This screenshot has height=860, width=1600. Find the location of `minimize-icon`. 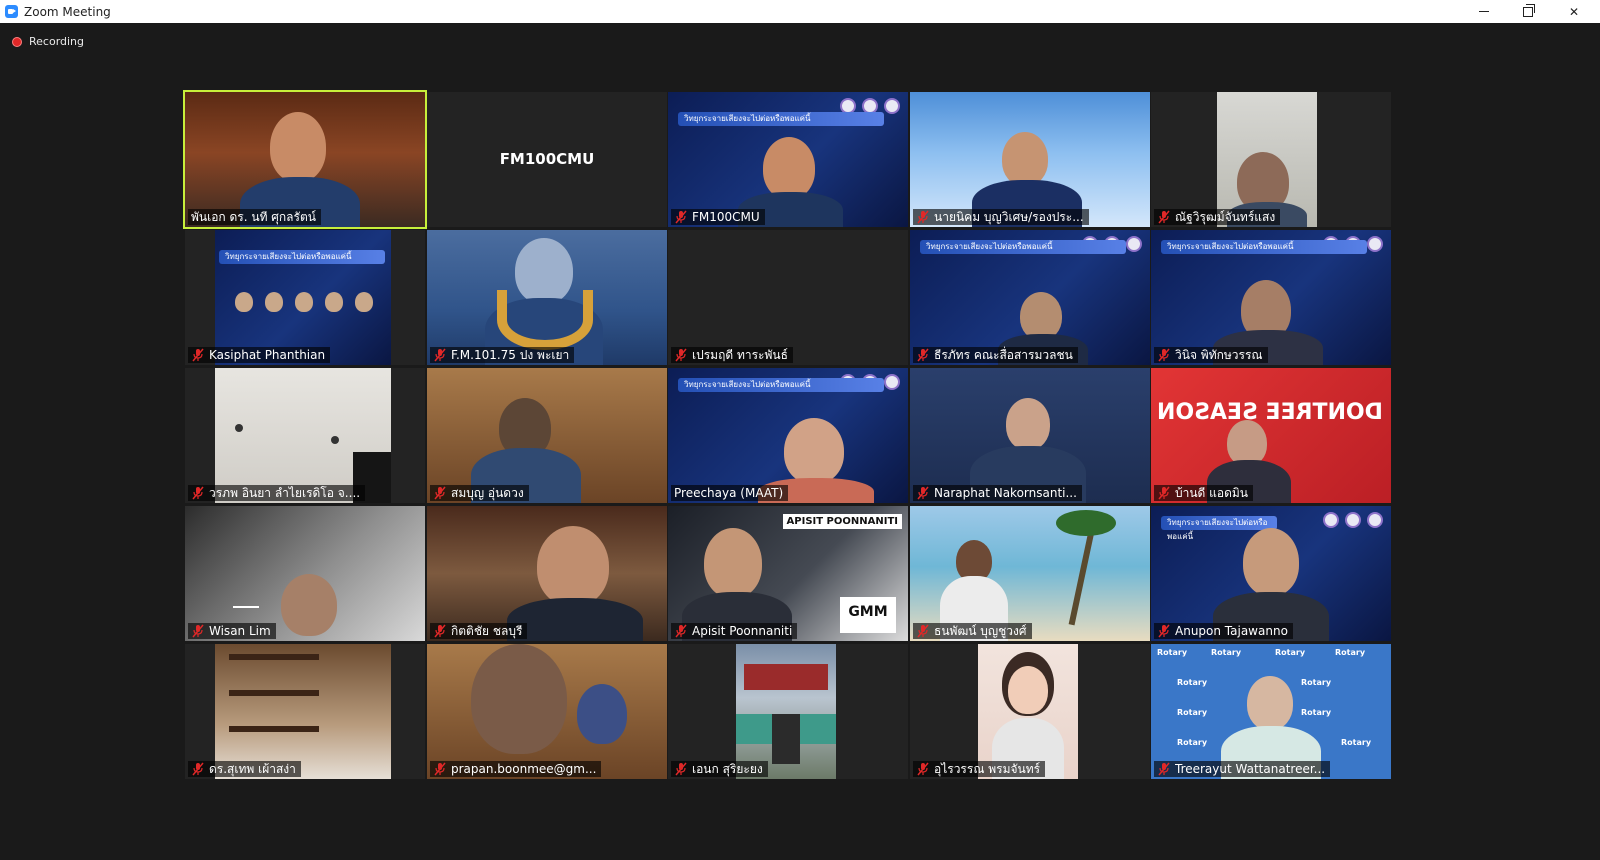

minimize-icon is located at coordinates (1484, 11).